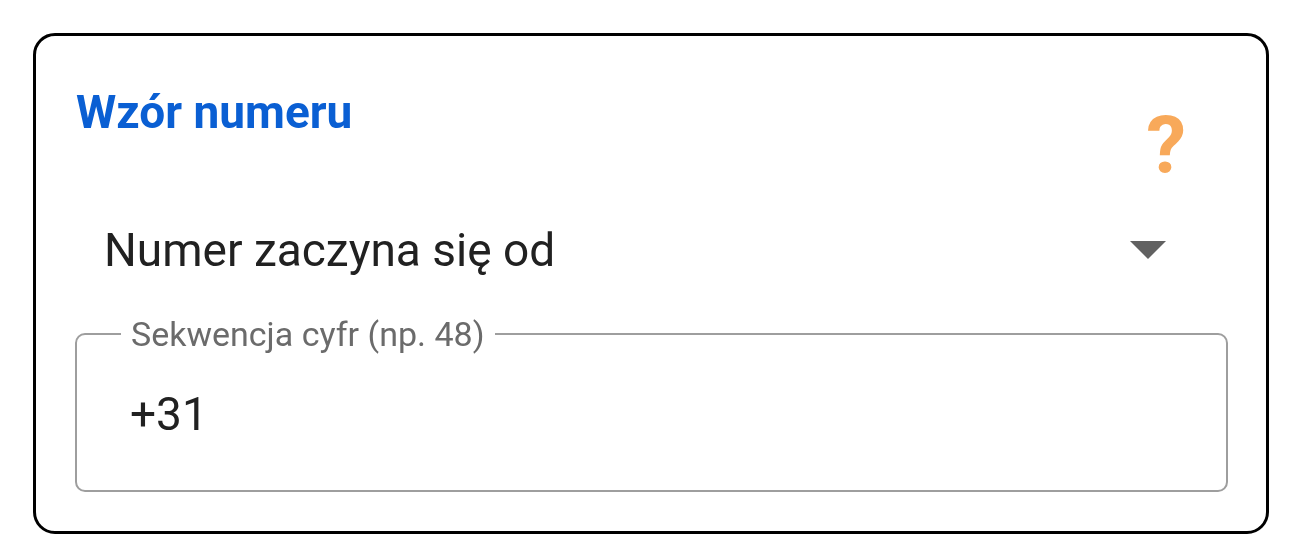  What do you see at coordinates (214, 112) in the screenshot?
I see `card-title: Wzór numeru` at bounding box center [214, 112].